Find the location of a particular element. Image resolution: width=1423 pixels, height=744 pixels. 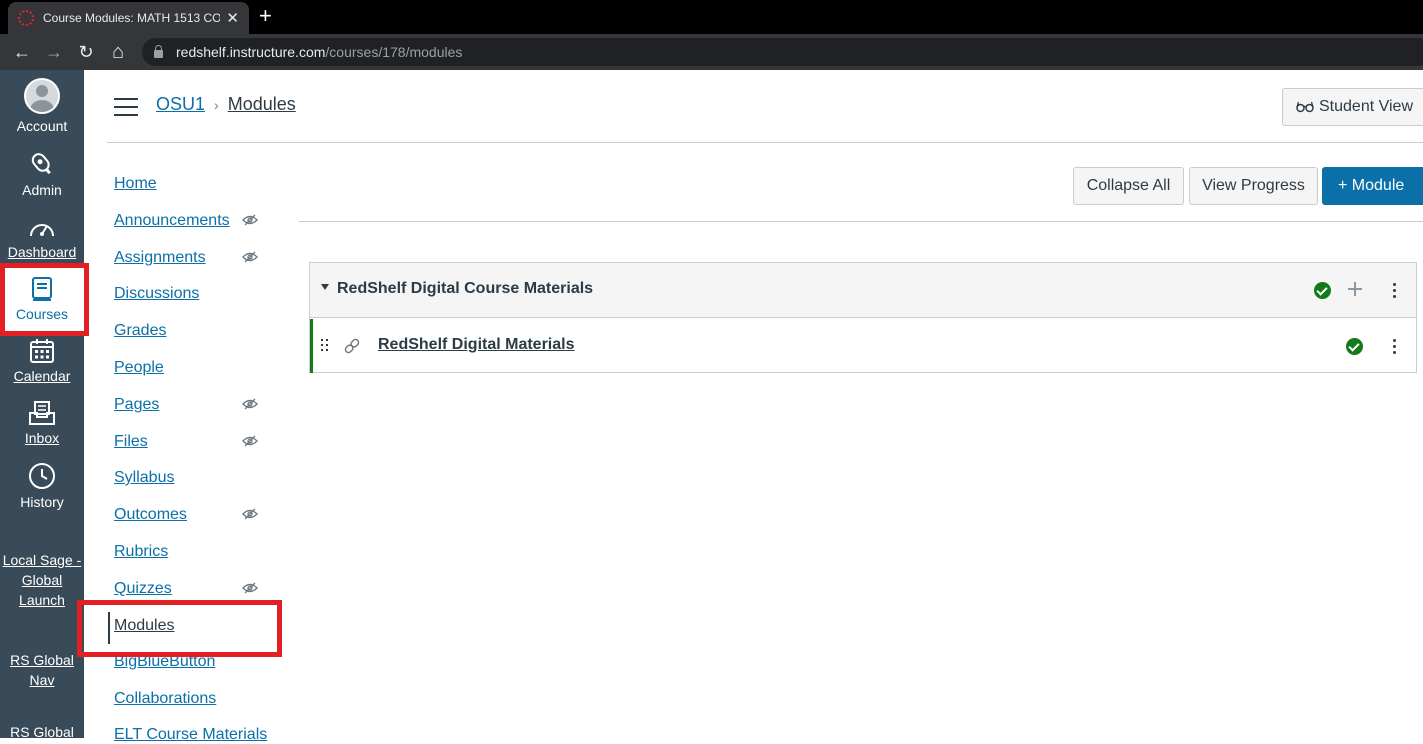

canvas-favicon-icon is located at coordinates (26, 18).